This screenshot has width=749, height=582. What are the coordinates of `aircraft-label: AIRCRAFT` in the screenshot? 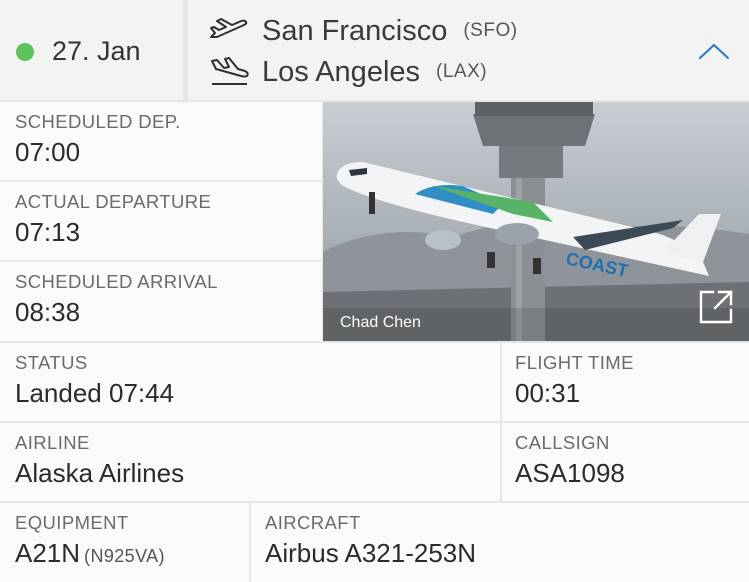 It's located at (313, 522).